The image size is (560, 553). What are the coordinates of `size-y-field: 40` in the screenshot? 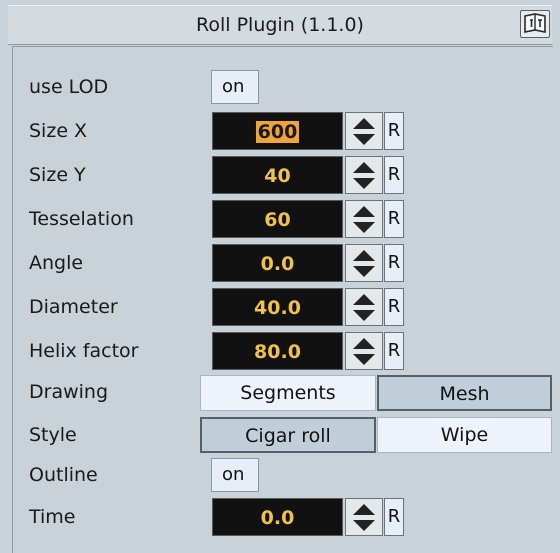 It's located at (277, 175).